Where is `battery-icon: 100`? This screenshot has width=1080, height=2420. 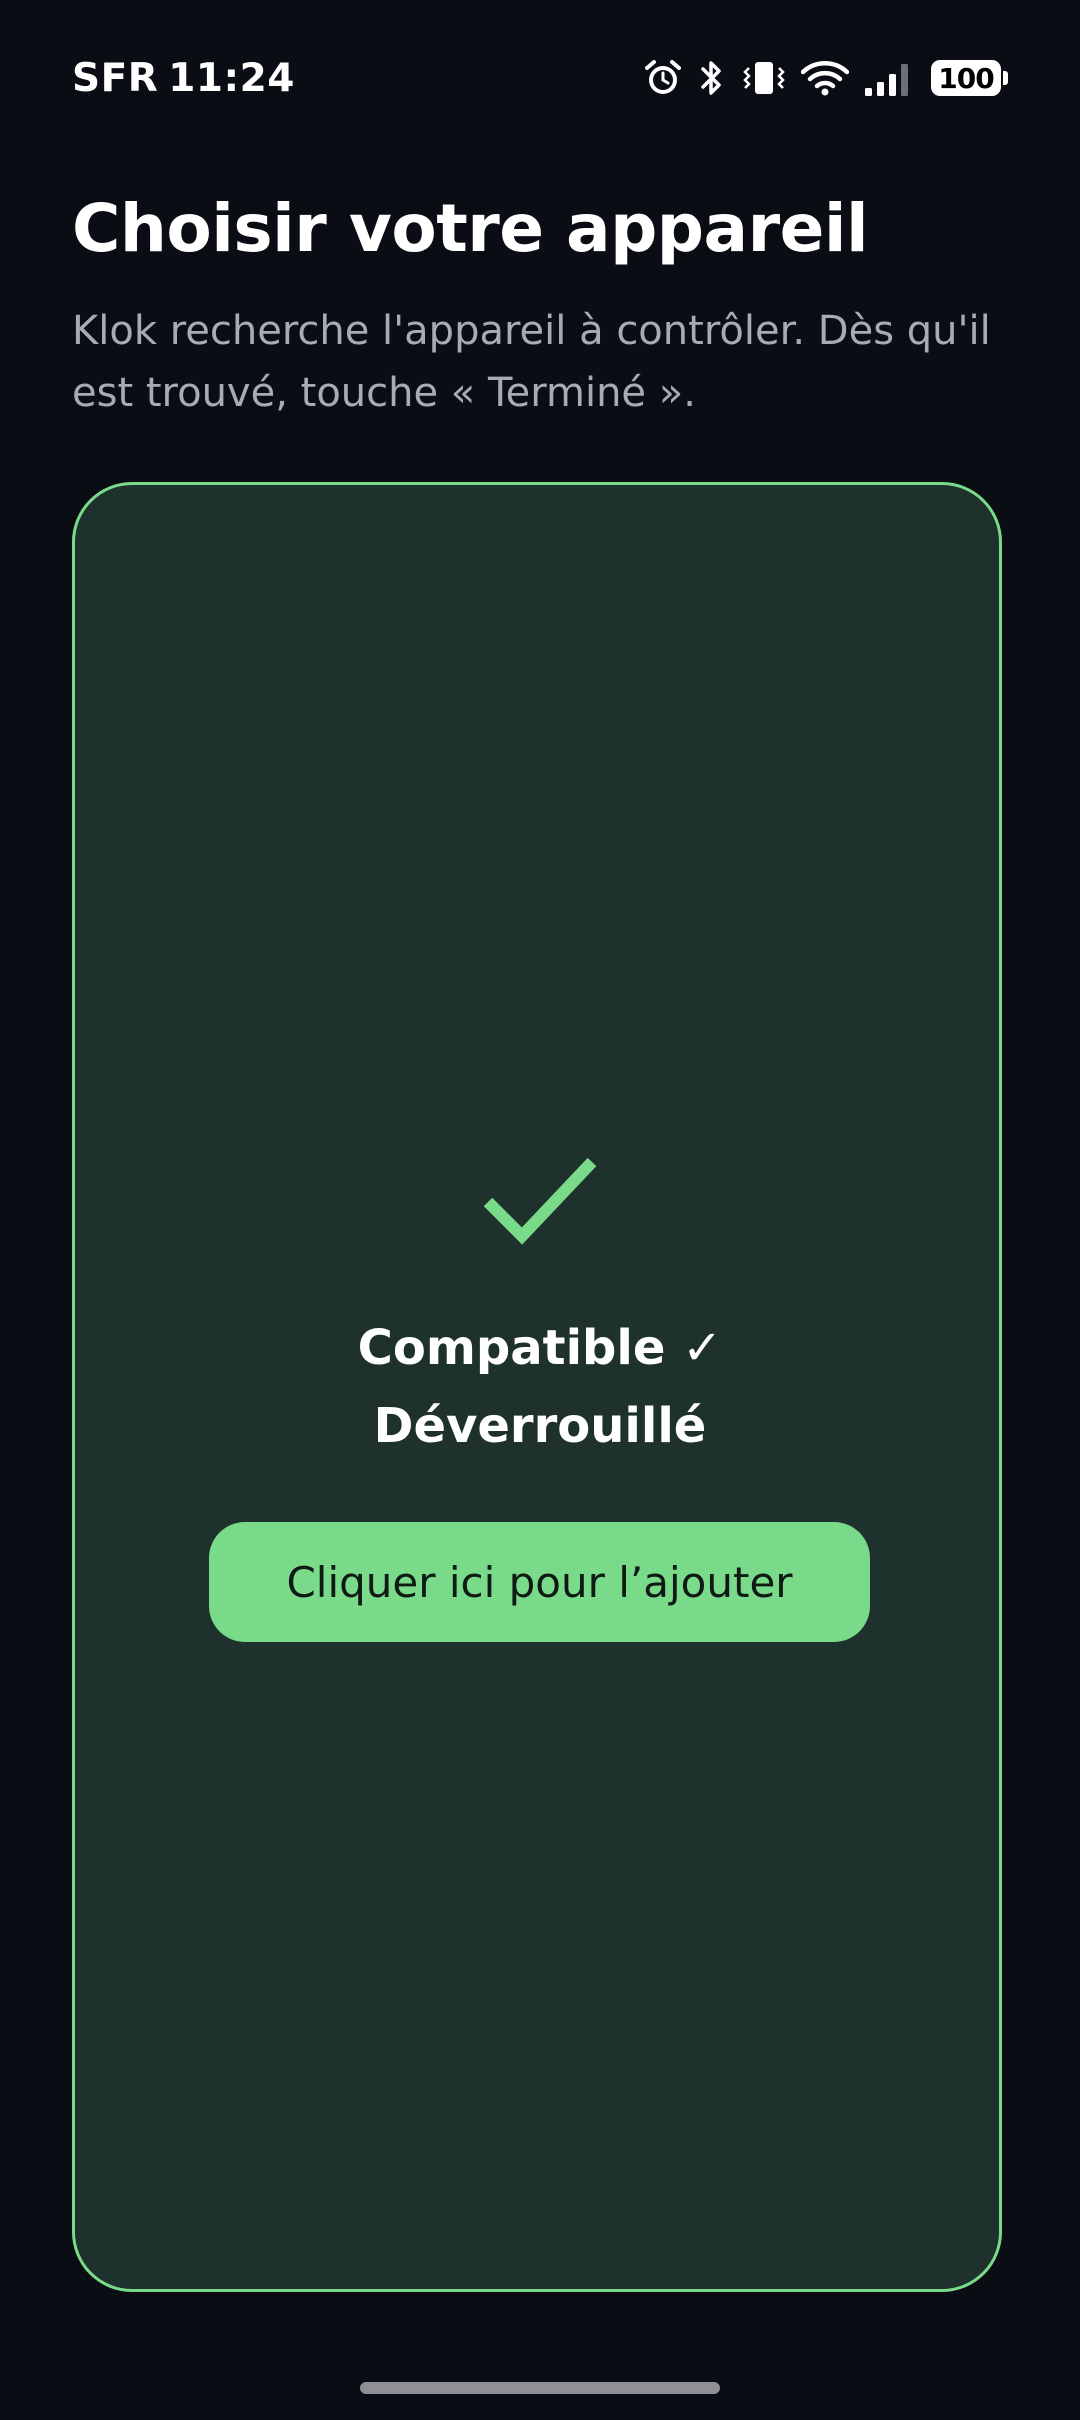
battery-icon: 100 is located at coordinates (969, 78).